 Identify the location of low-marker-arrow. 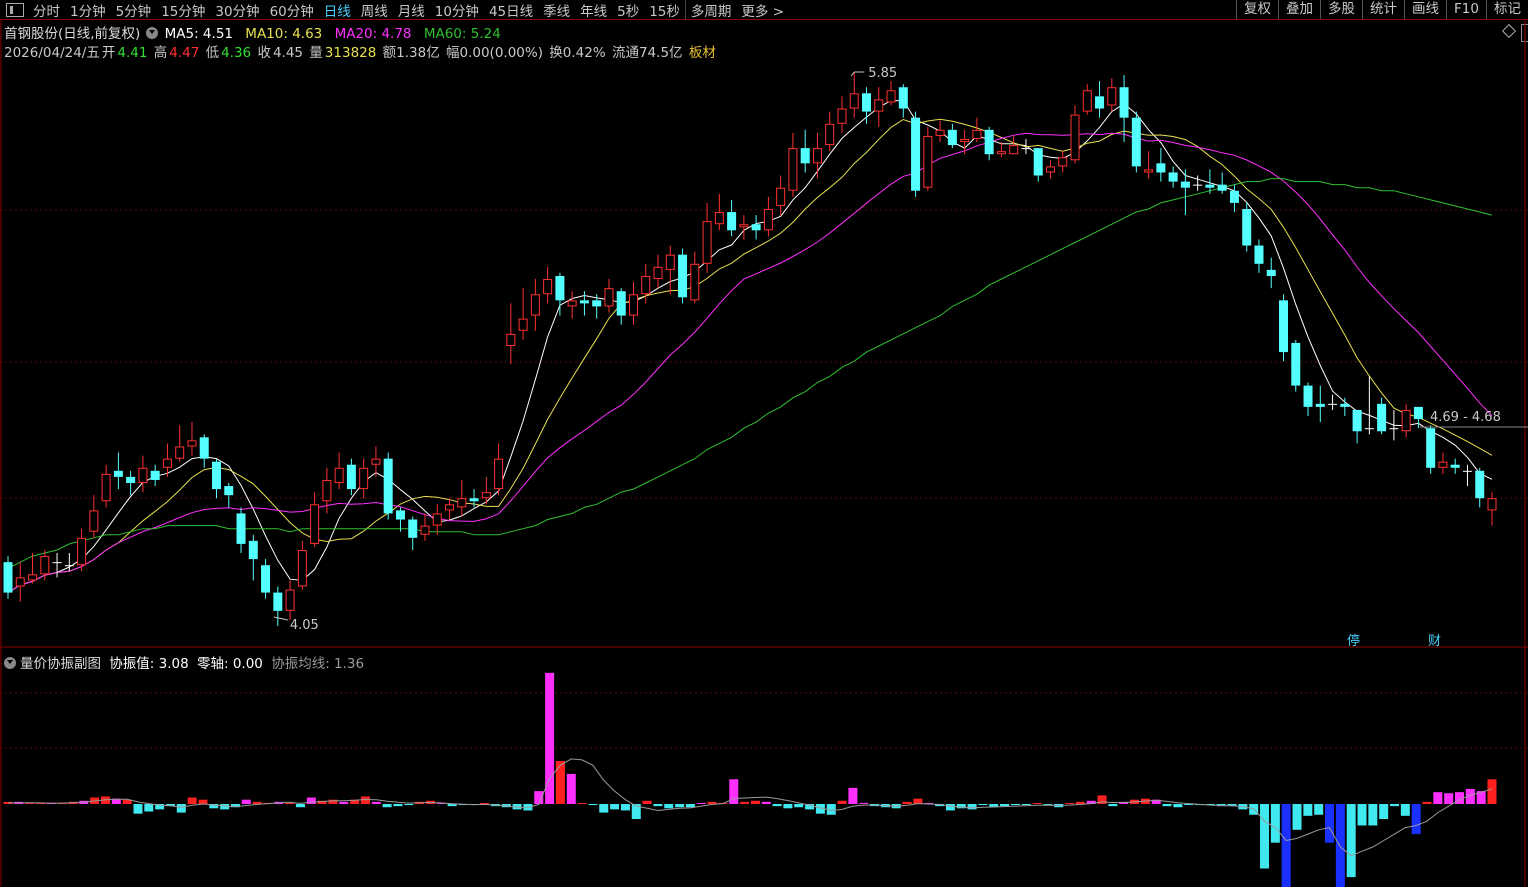
(280, 618).